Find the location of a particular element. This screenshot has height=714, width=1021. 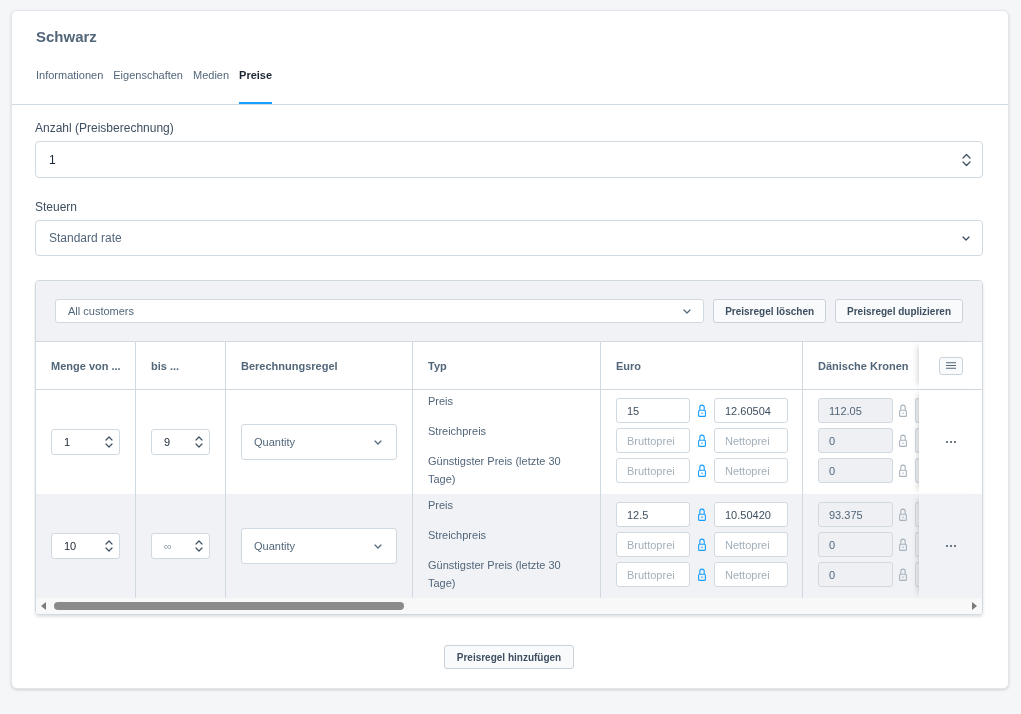

number-field: 9 is located at coordinates (180, 442).